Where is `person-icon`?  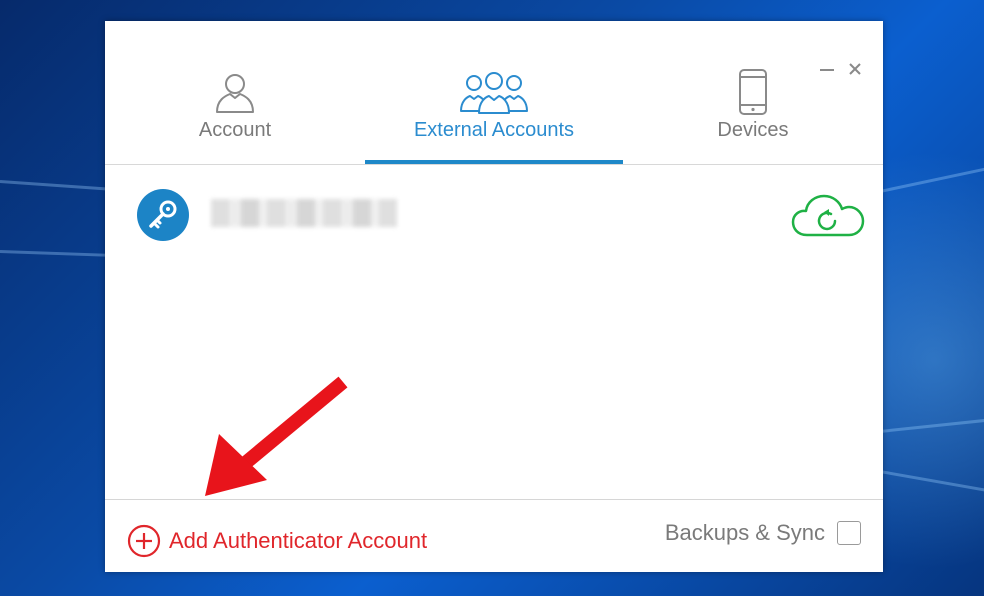 person-icon is located at coordinates (235, 92).